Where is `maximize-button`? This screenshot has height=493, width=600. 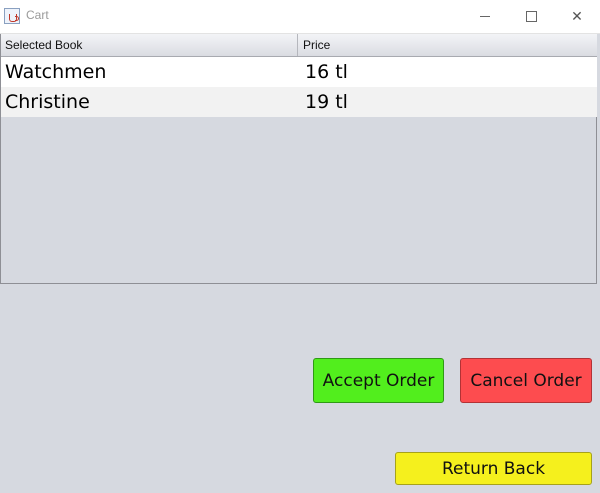
maximize-button is located at coordinates (531, 16).